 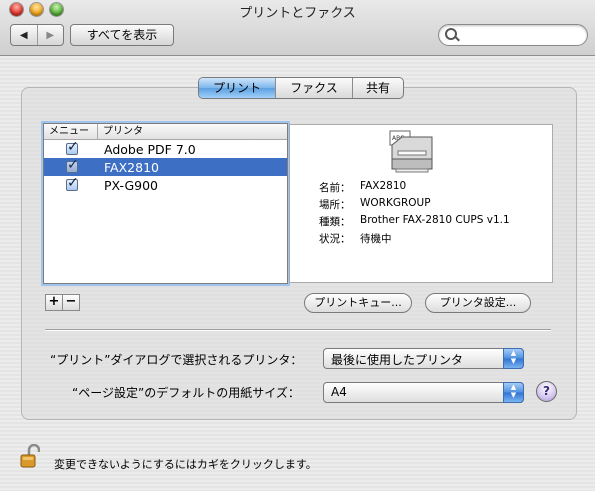 What do you see at coordinates (395, 203) in the screenshot?
I see `detail-location-value: WORKGROUP` at bounding box center [395, 203].